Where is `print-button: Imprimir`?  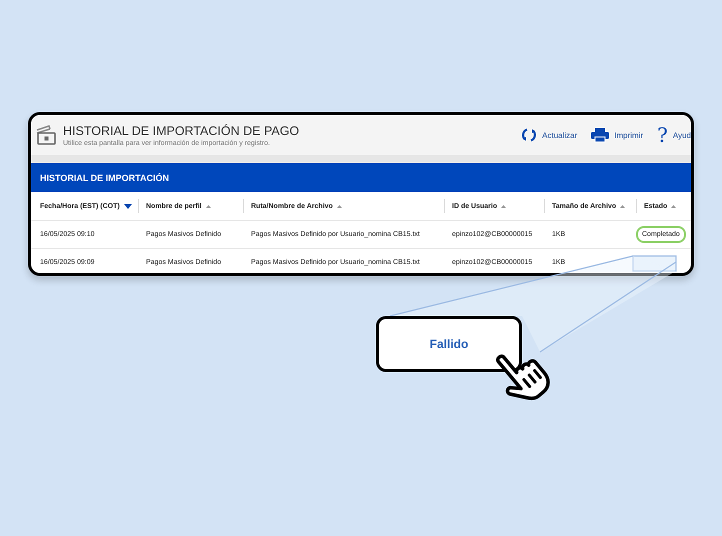
print-button: Imprimir is located at coordinates (617, 135).